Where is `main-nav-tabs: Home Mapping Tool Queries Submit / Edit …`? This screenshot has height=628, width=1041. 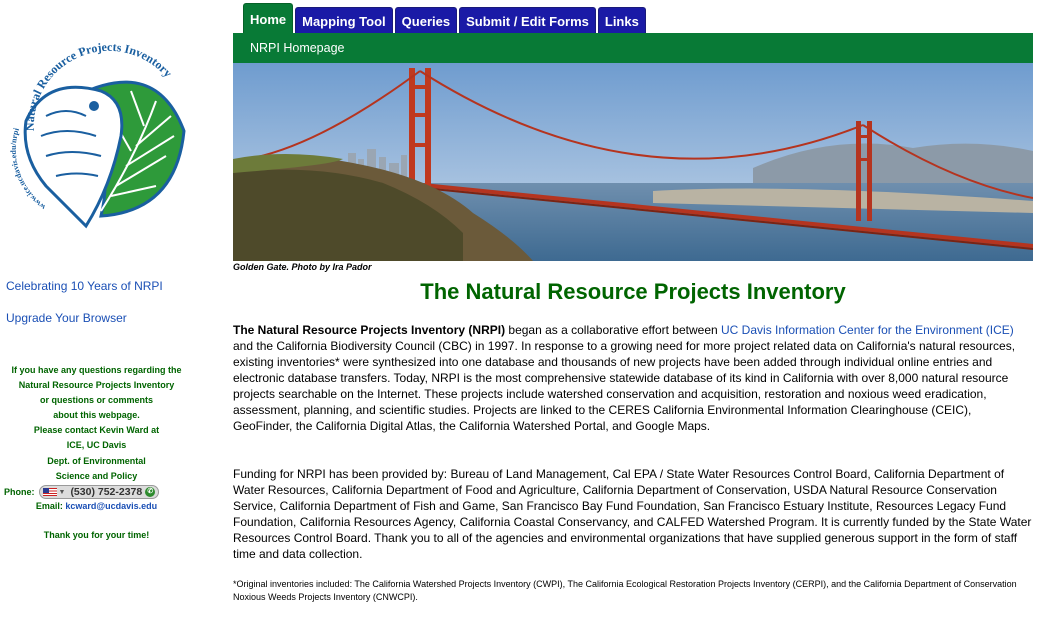
main-nav-tabs: Home Mapping Tool Queries Submit / Edit … is located at coordinates (444, 18).